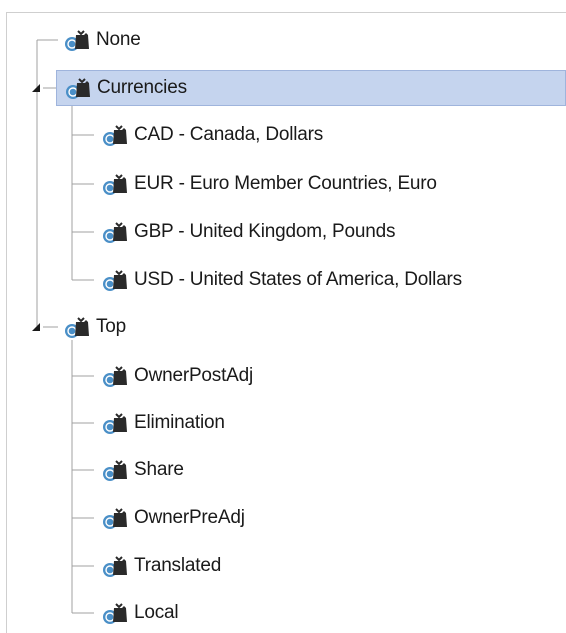  Describe the element at coordinates (142, 87) in the screenshot. I see `tree-node-label: Currencies` at that location.